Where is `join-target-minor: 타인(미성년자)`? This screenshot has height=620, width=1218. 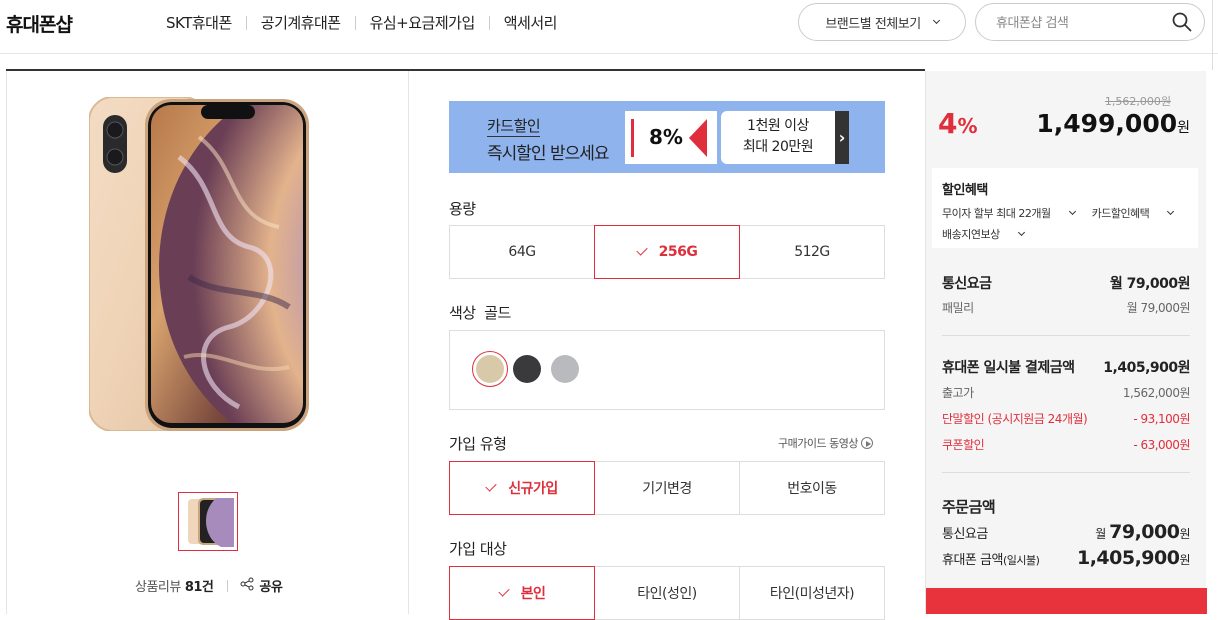 join-target-minor: 타인(미성년자) is located at coordinates (812, 593).